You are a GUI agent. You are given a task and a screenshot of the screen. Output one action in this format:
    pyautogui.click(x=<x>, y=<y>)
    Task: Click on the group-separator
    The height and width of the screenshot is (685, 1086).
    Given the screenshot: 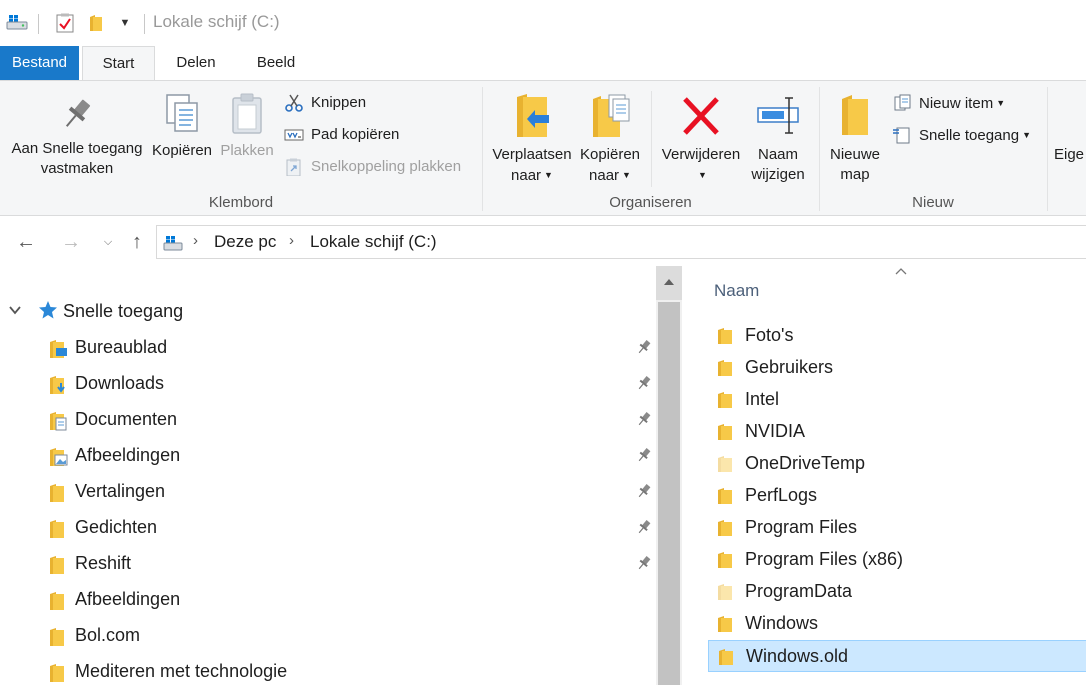 What is the action you would take?
    pyautogui.click(x=482, y=149)
    